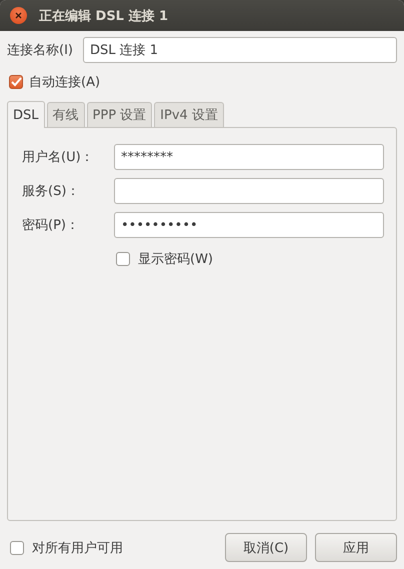  I want to click on text-field: ••••••••••, so click(249, 225).